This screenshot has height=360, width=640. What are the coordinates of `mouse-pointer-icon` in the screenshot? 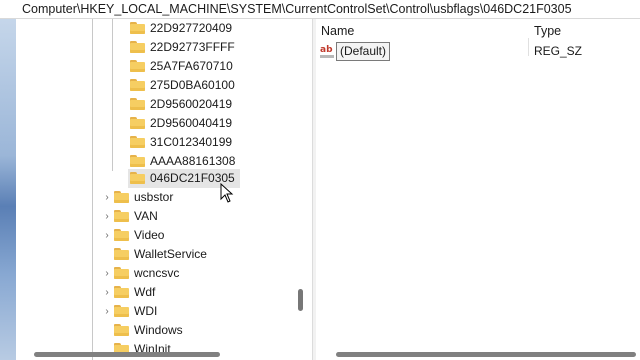 It's located at (227, 193).